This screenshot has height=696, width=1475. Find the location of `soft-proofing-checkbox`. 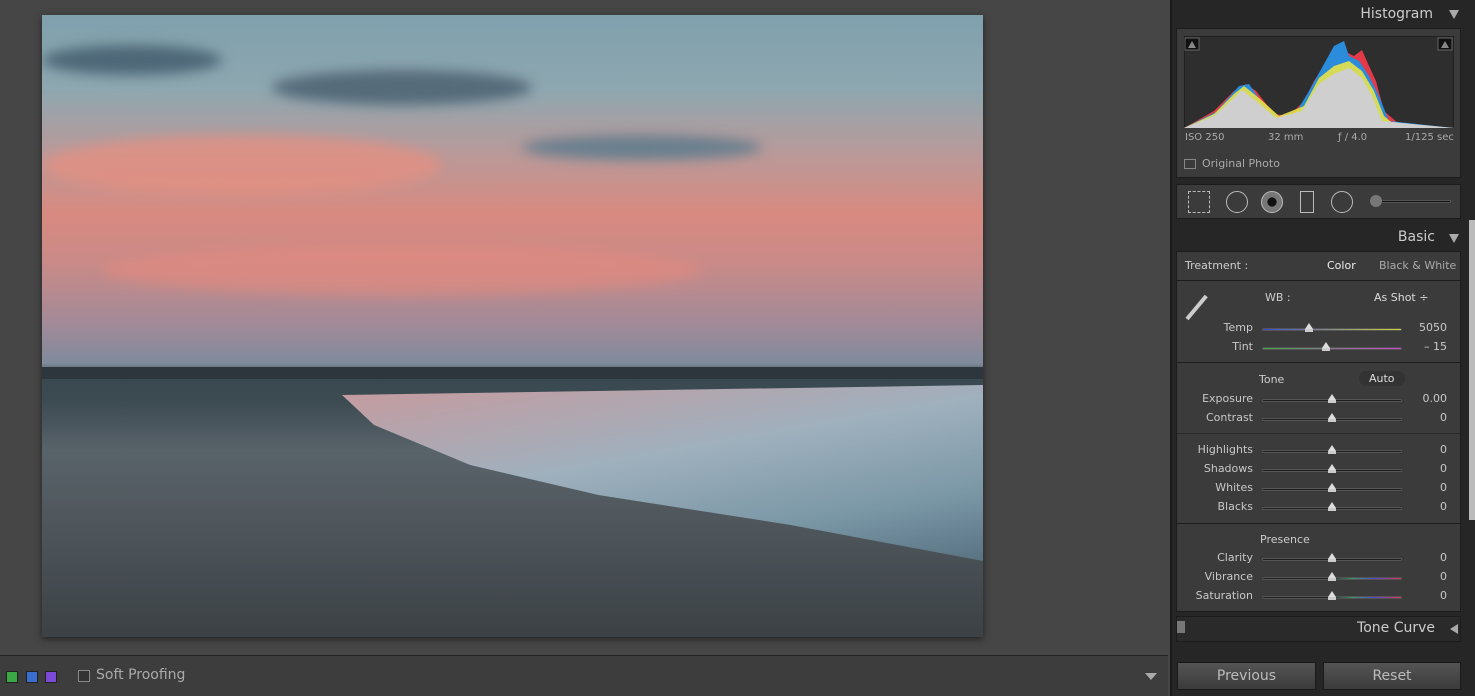

soft-proofing-checkbox is located at coordinates (84, 676).